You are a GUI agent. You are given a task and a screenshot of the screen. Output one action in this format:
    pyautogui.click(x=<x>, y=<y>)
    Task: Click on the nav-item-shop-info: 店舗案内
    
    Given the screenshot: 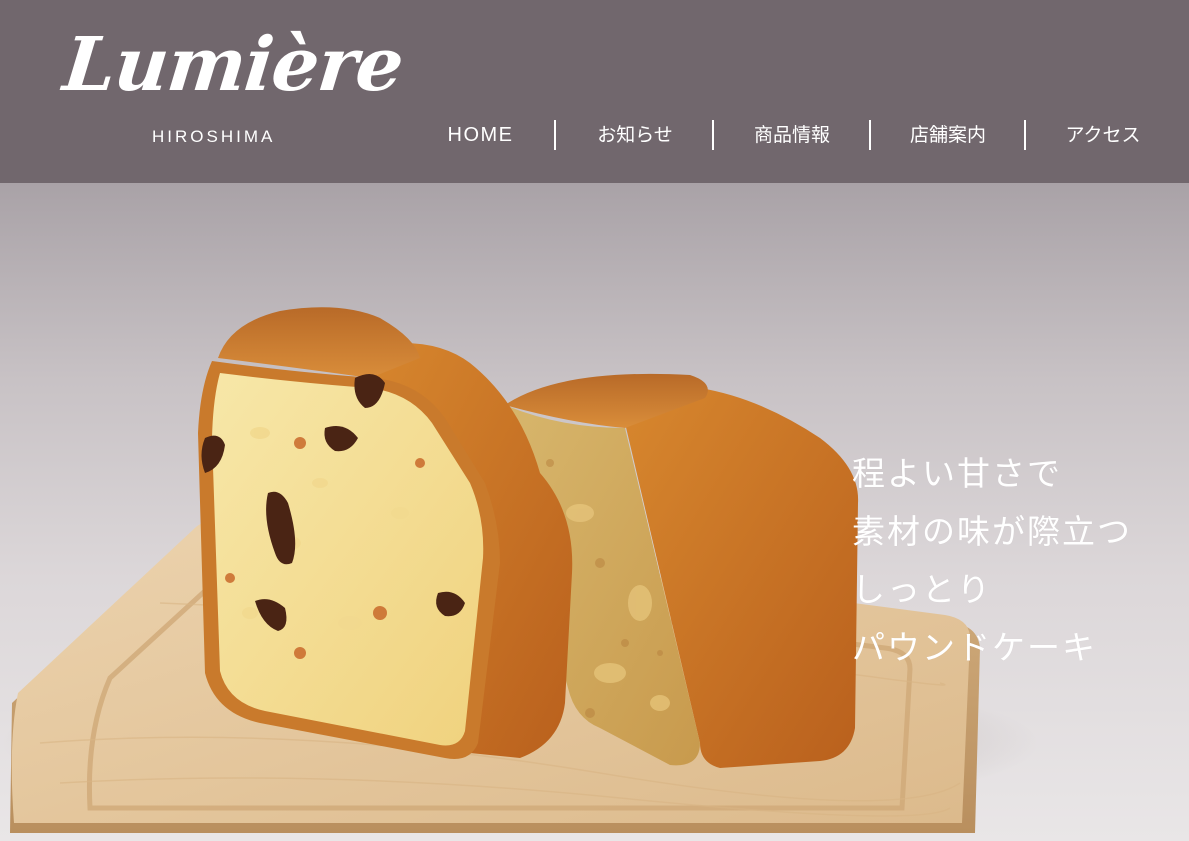 What is the action you would take?
    pyautogui.click(x=948, y=135)
    